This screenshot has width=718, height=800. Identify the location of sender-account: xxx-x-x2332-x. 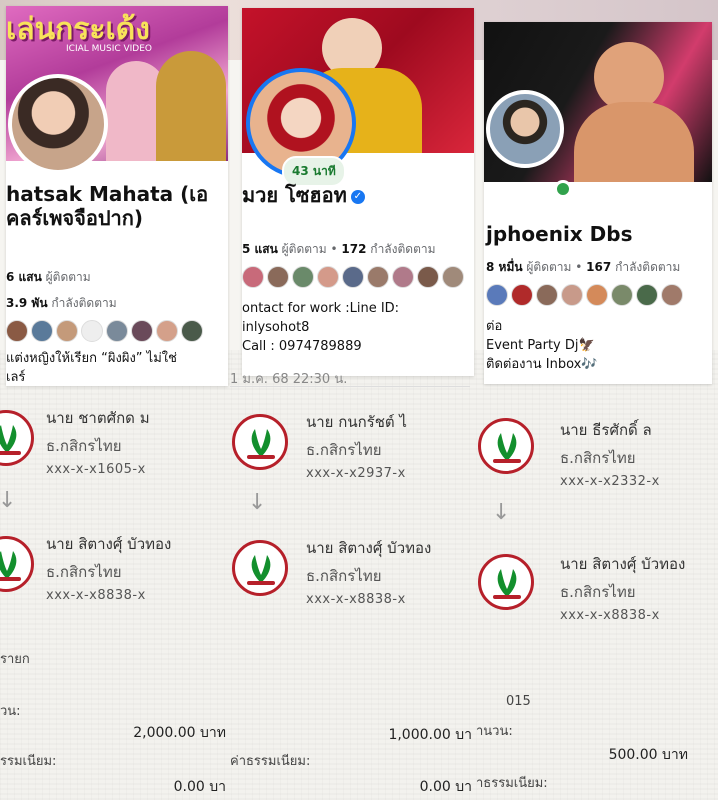
(610, 481).